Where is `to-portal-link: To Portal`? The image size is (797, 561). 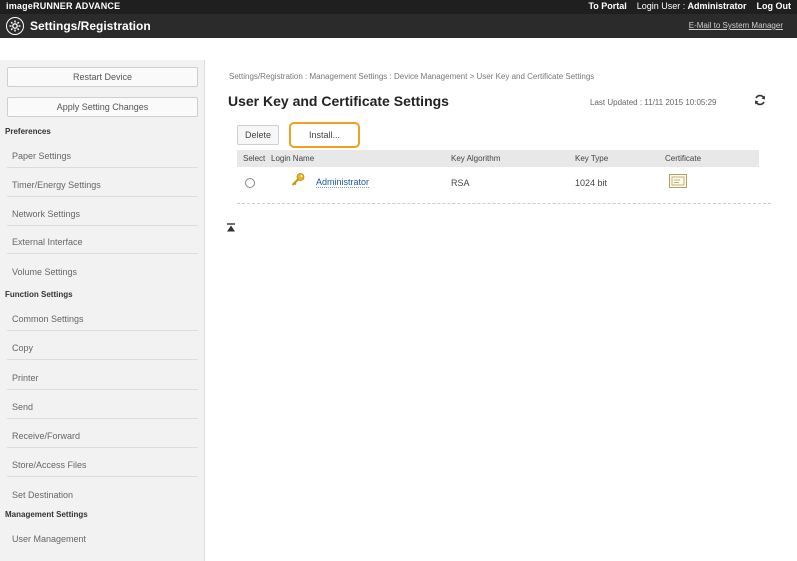
to-portal-link: To Portal is located at coordinates (607, 6).